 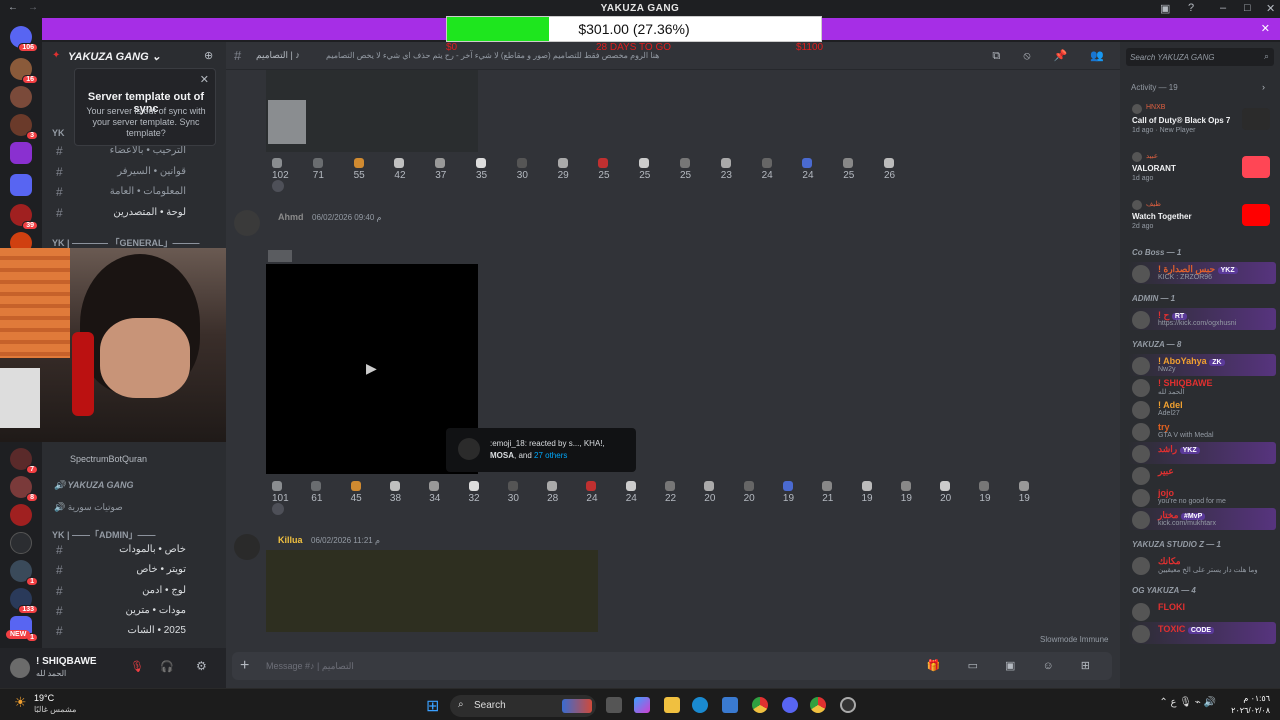 What do you see at coordinates (24, 601) in the screenshot?
I see `server-icon: 133` at bounding box center [24, 601].